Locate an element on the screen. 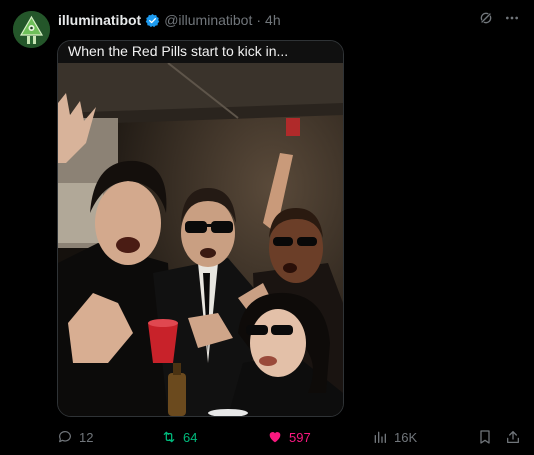 Image resolution: width=534 pixels, height=455 pixels. views-count: 16K is located at coordinates (406, 437).